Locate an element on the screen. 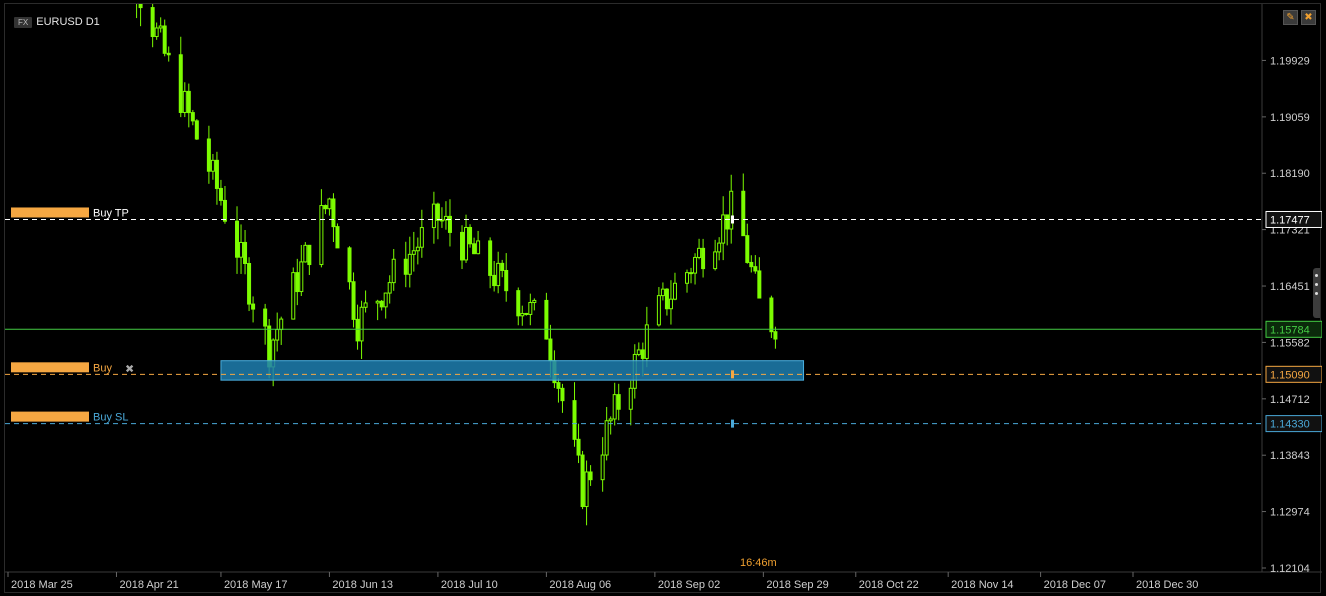 The width and height of the screenshot is (1326, 596). pencil-icon: ✎ is located at coordinates (1290, 17).